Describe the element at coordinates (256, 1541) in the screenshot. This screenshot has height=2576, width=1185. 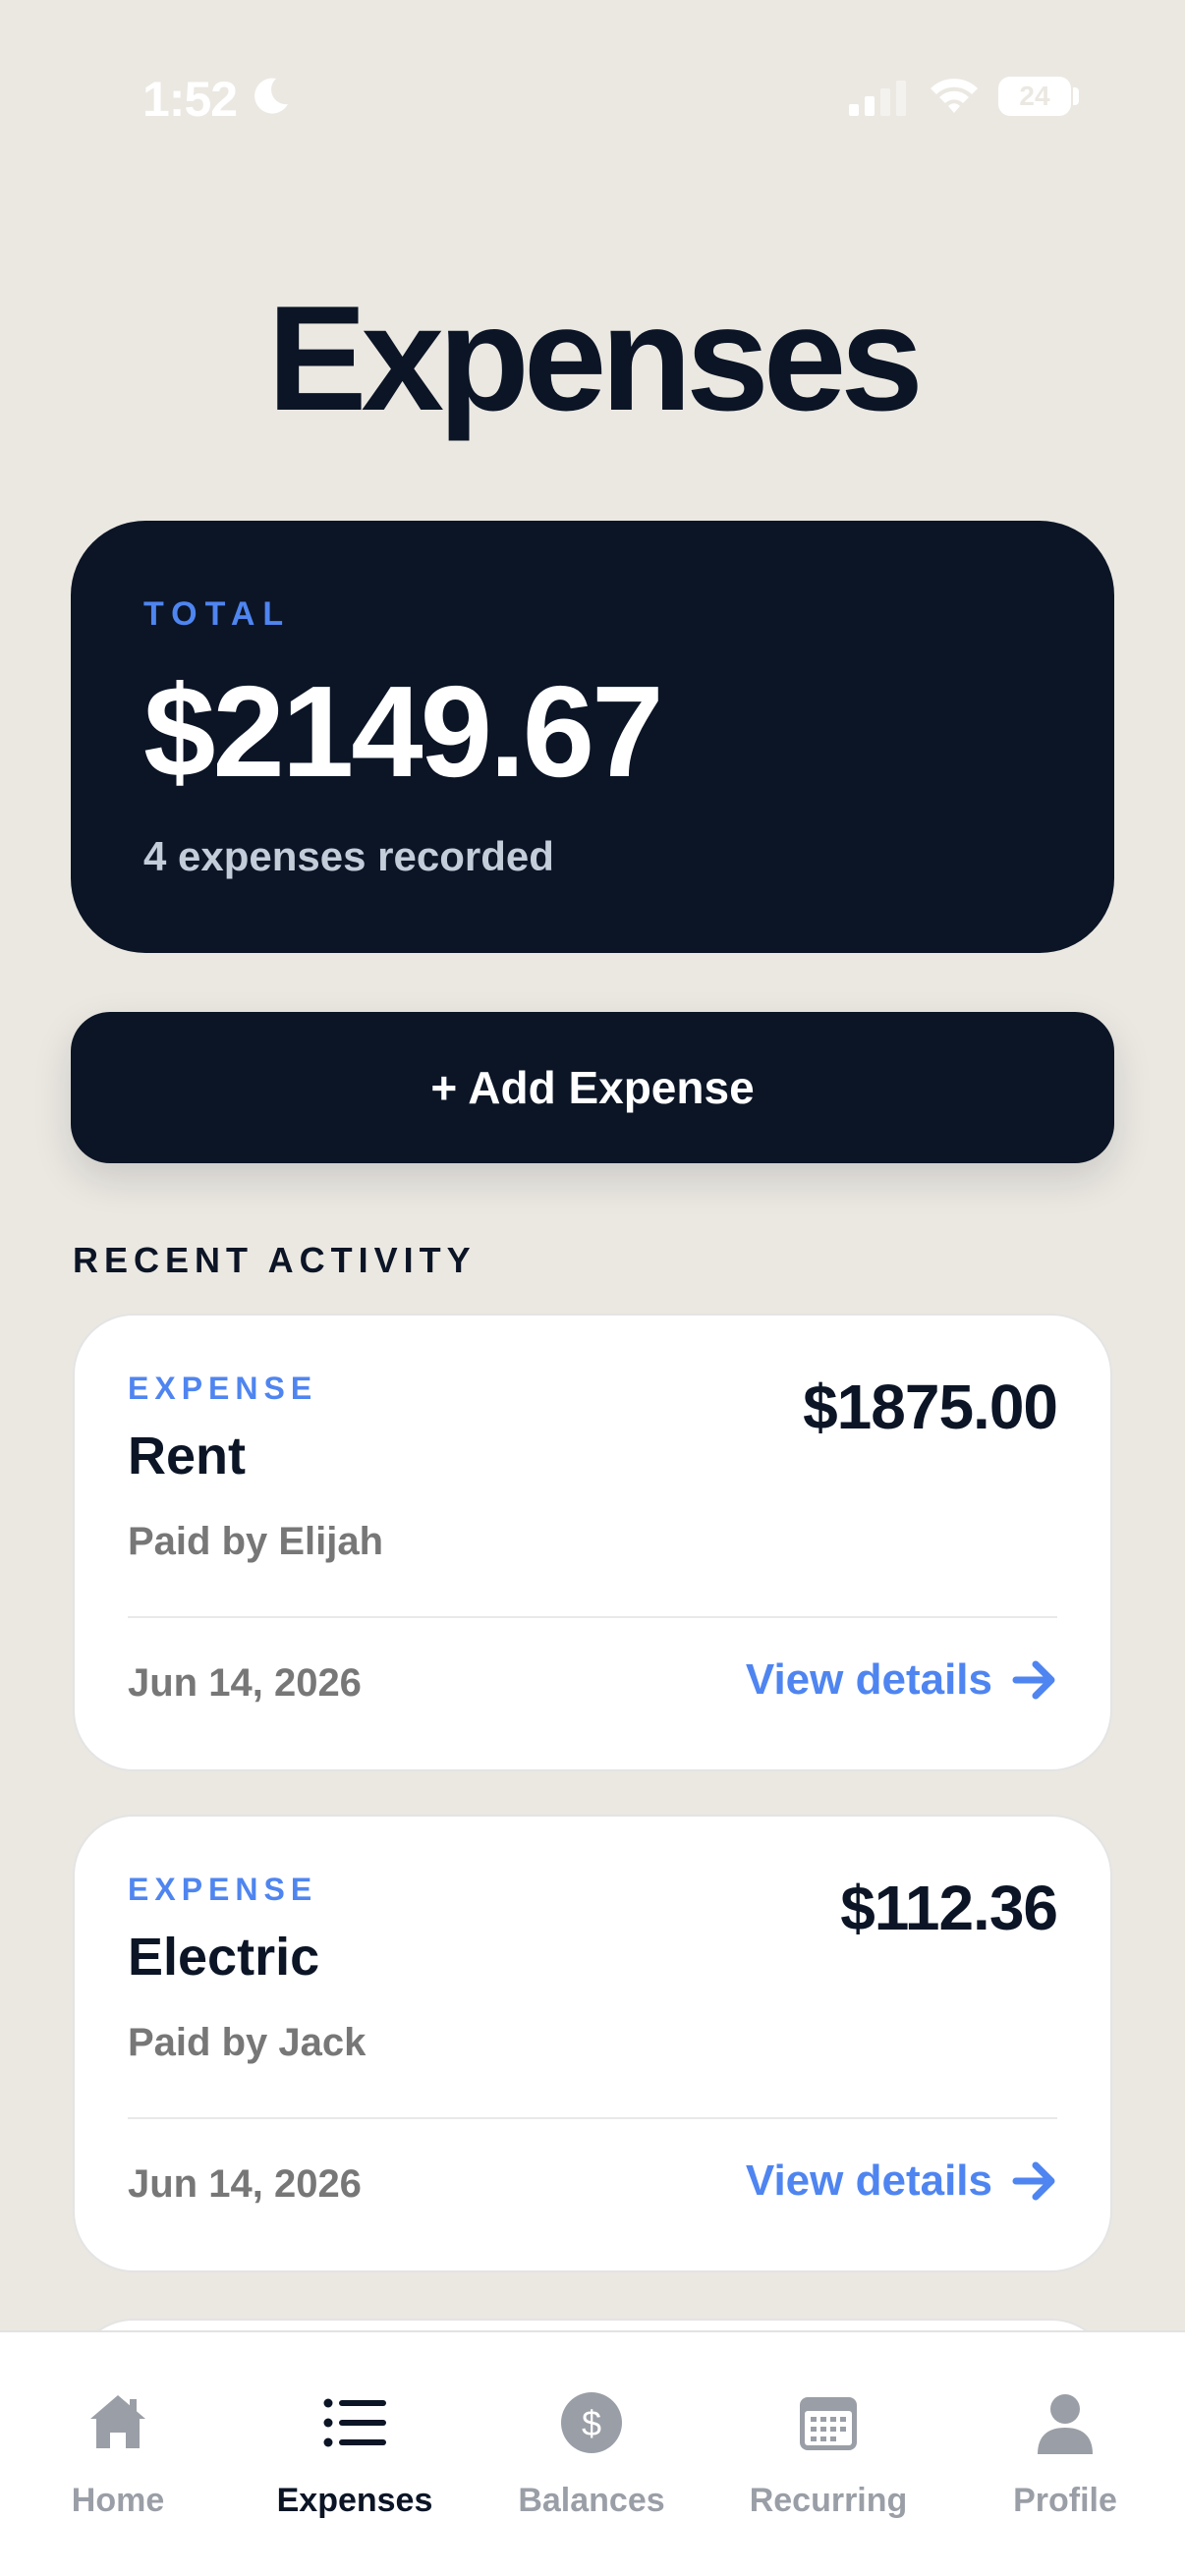
I see `expense-payer: Paid by Elijah` at that location.